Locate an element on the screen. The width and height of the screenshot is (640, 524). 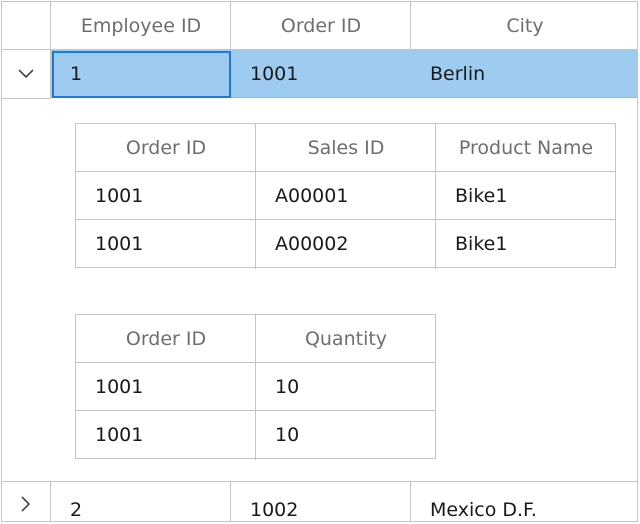
cell-city: Mexico D.F. is located at coordinates (530, 504).